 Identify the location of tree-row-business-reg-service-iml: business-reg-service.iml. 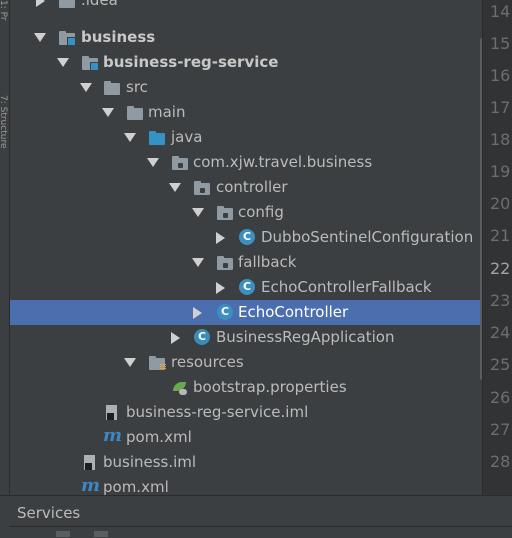
(246, 412).